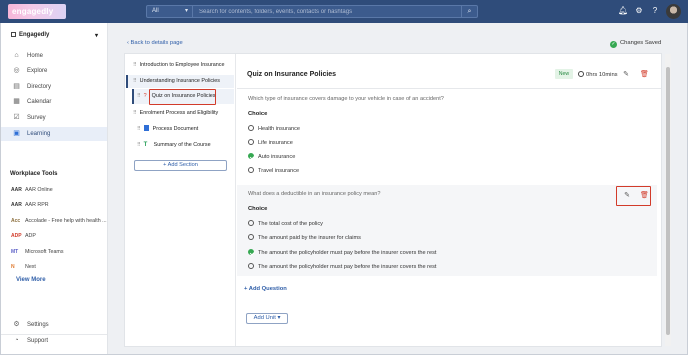  Describe the element at coordinates (175, 113) in the screenshot. I see `unit-item: ⠿ Enrolment Process and Eligibility` at that location.